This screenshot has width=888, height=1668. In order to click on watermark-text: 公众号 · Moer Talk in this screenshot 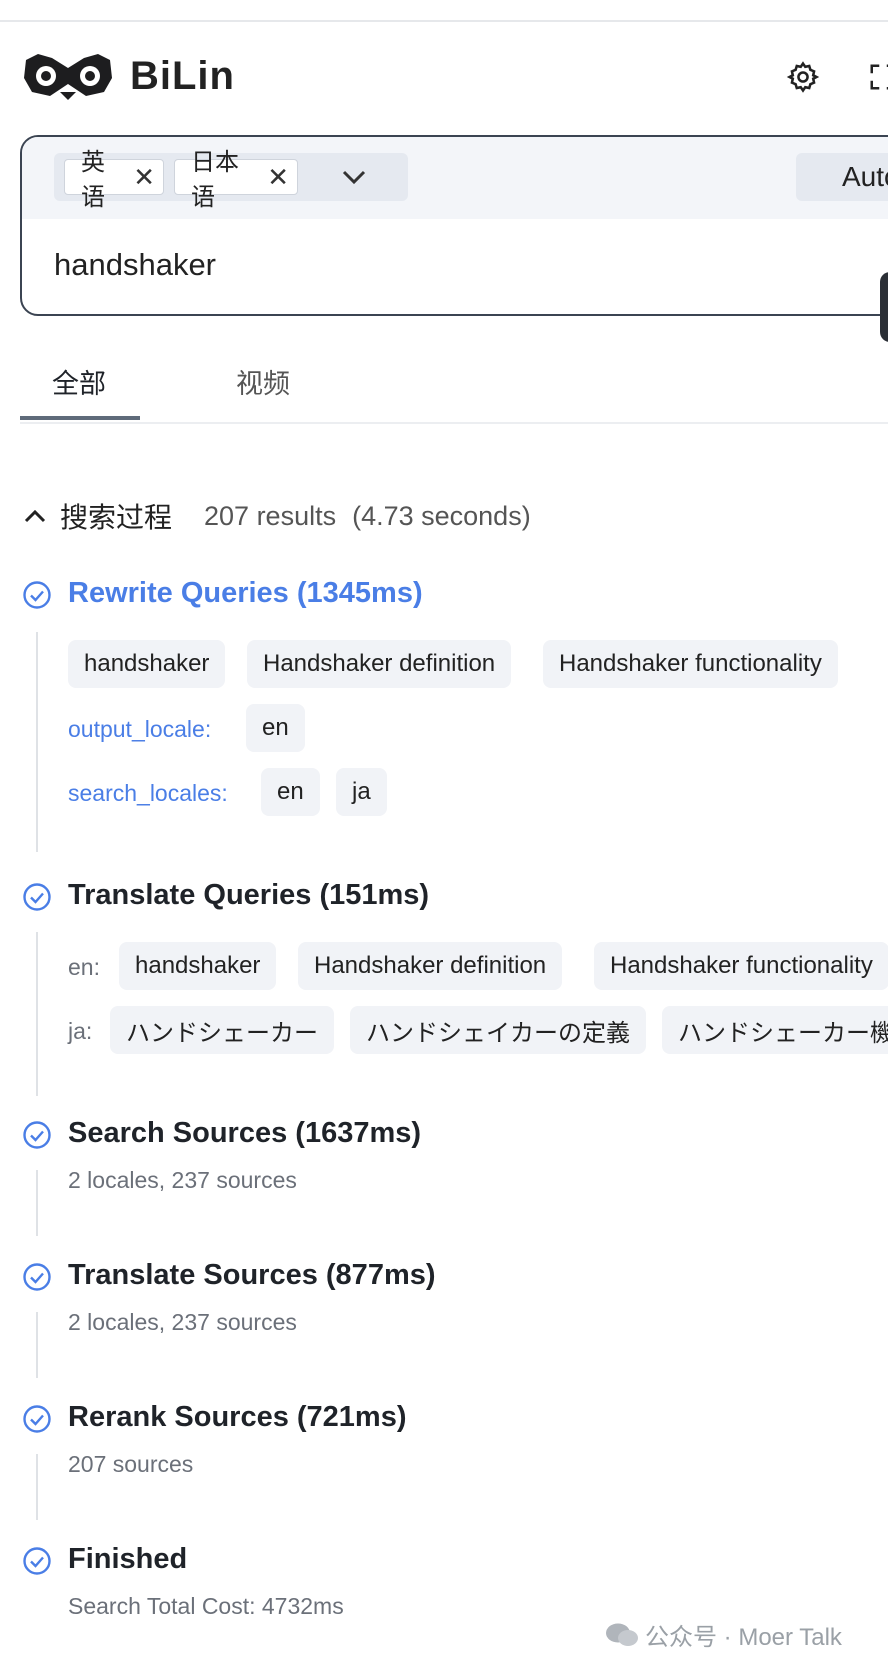, I will do `click(743, 1637)`.